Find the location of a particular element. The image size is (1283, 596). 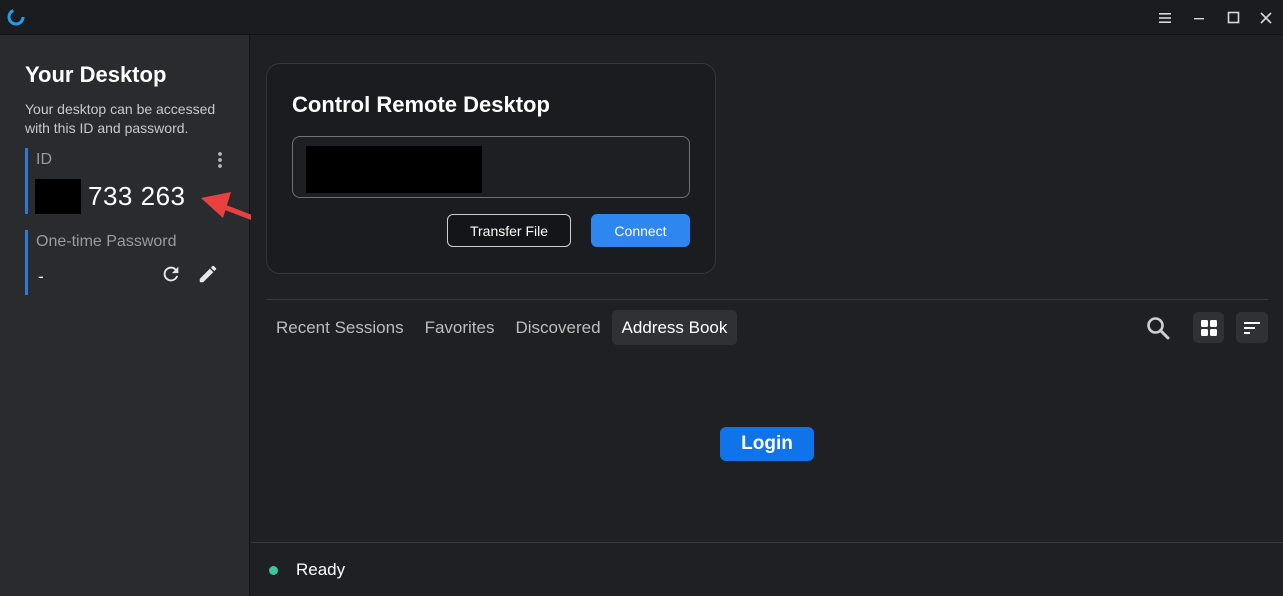

grid-view-icon is located at coordinates (1208, 327).